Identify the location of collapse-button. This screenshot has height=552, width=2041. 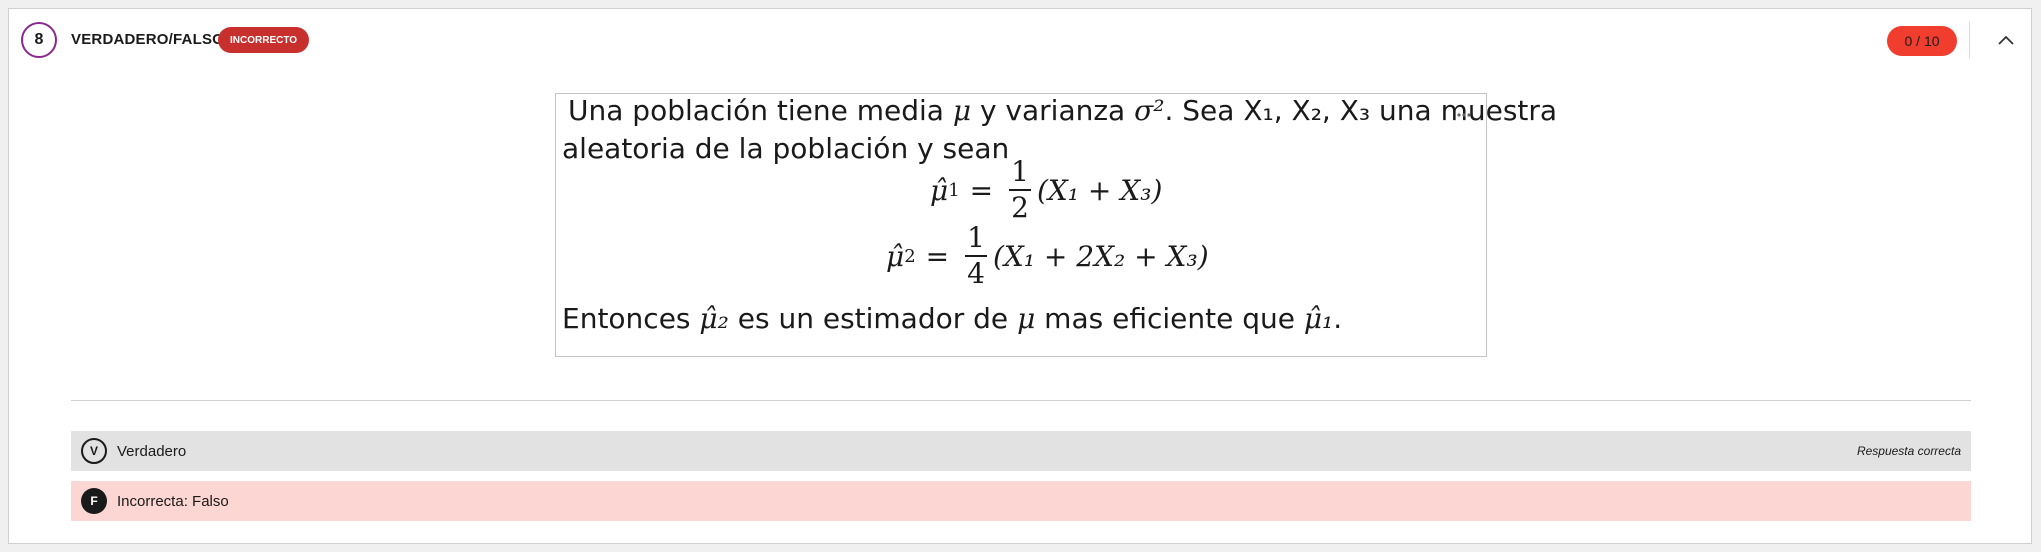
(2006, 40).